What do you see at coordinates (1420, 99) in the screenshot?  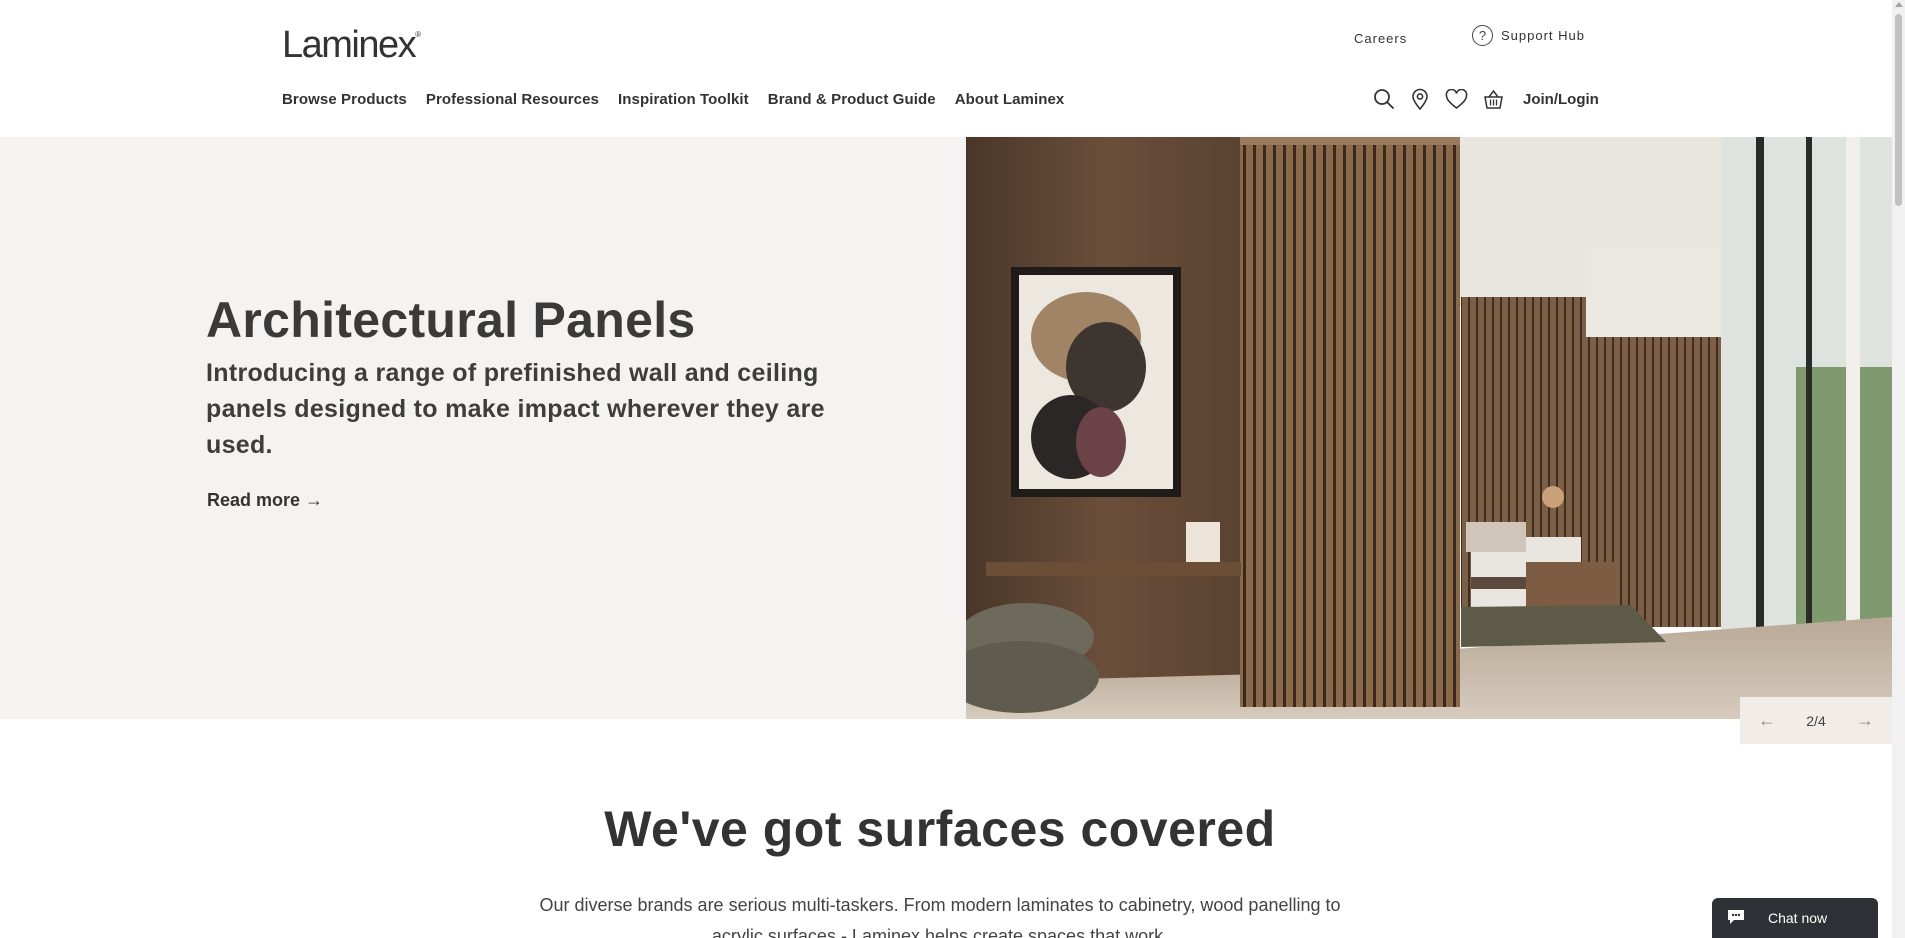 I see `location-pin-icon` at bounding box center [1420, 99].